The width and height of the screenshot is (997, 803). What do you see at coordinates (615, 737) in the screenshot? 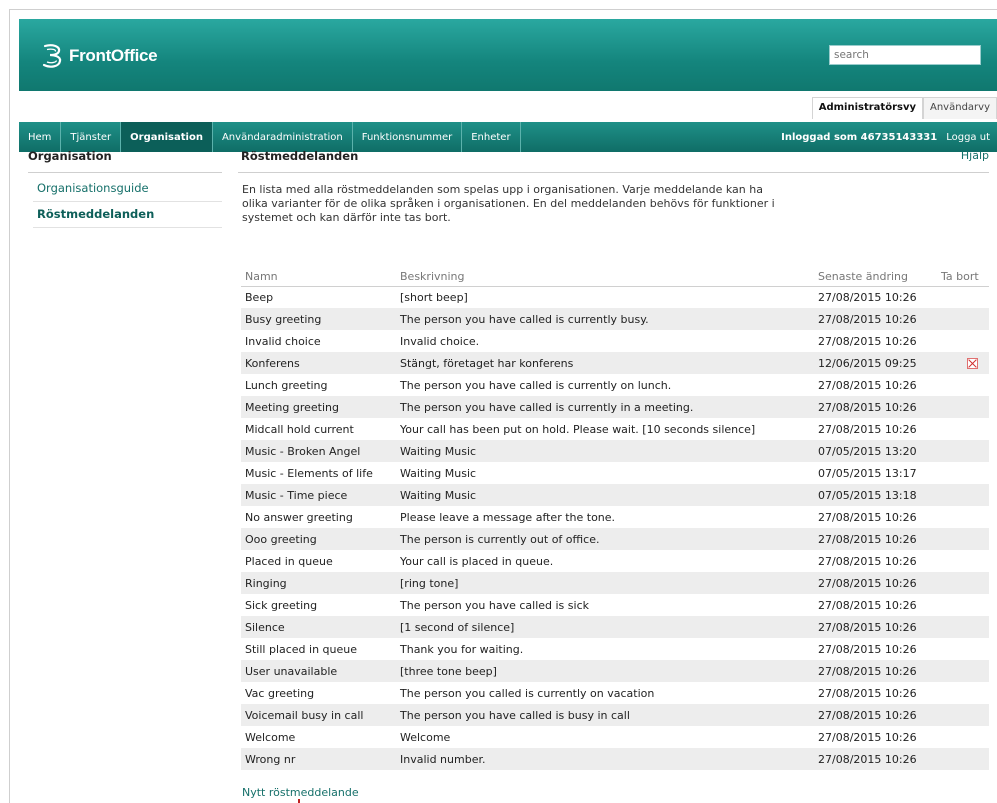
I see `table-row: Welcome Welcome 27/08/2015 10:26` at bounding box center [615, 737].